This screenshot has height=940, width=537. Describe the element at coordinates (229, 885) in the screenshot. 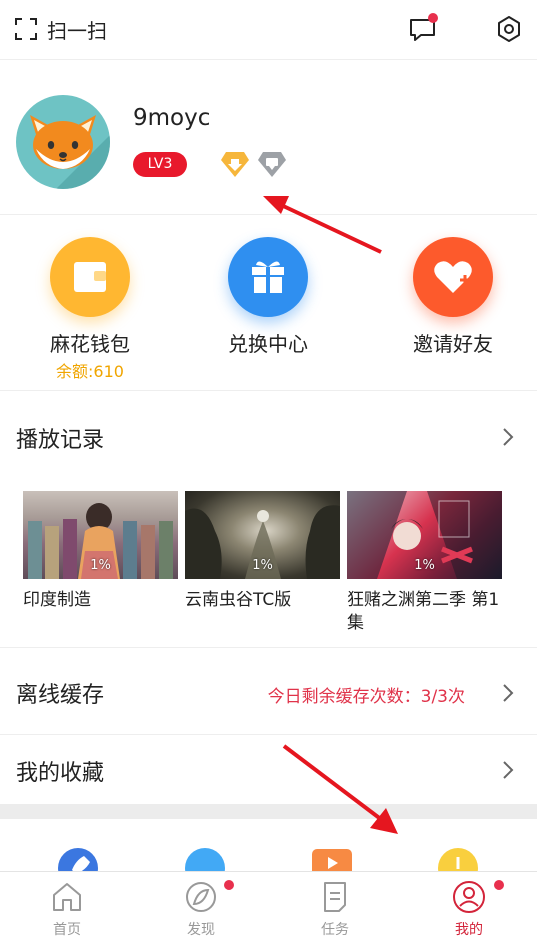

I see `discover-notification-dot` at that location.